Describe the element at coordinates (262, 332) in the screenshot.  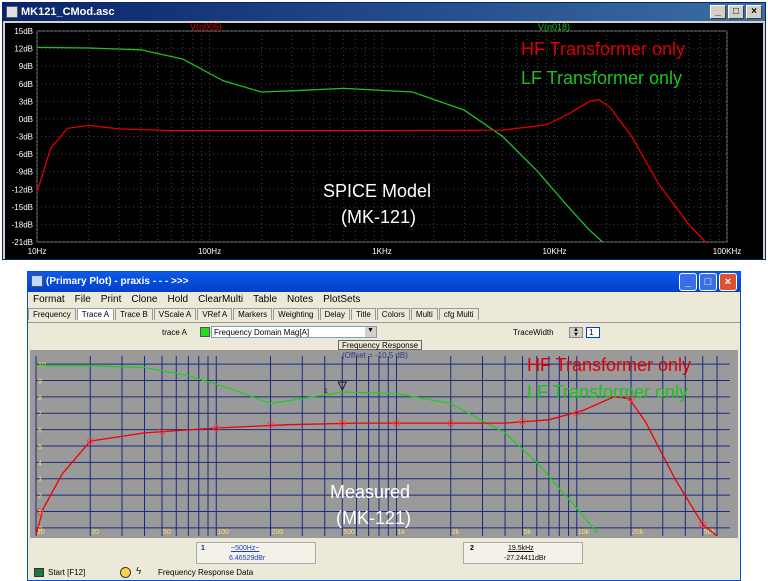
I see `trace-select-value: Frequency Domain Mag[A]` at that location.